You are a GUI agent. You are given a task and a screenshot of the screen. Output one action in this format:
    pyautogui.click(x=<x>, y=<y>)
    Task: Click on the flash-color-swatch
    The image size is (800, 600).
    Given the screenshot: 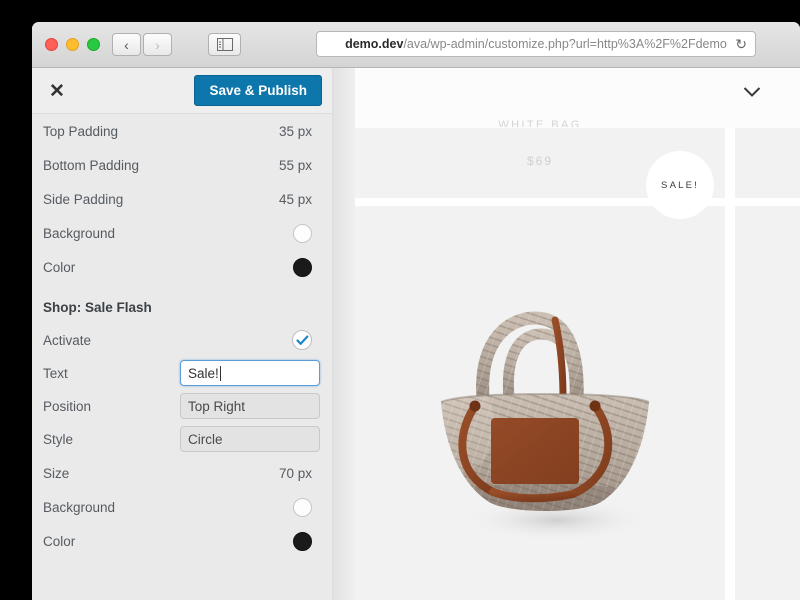 What is the action you would take?
    pyautogui.click(x=302, y=541)
    